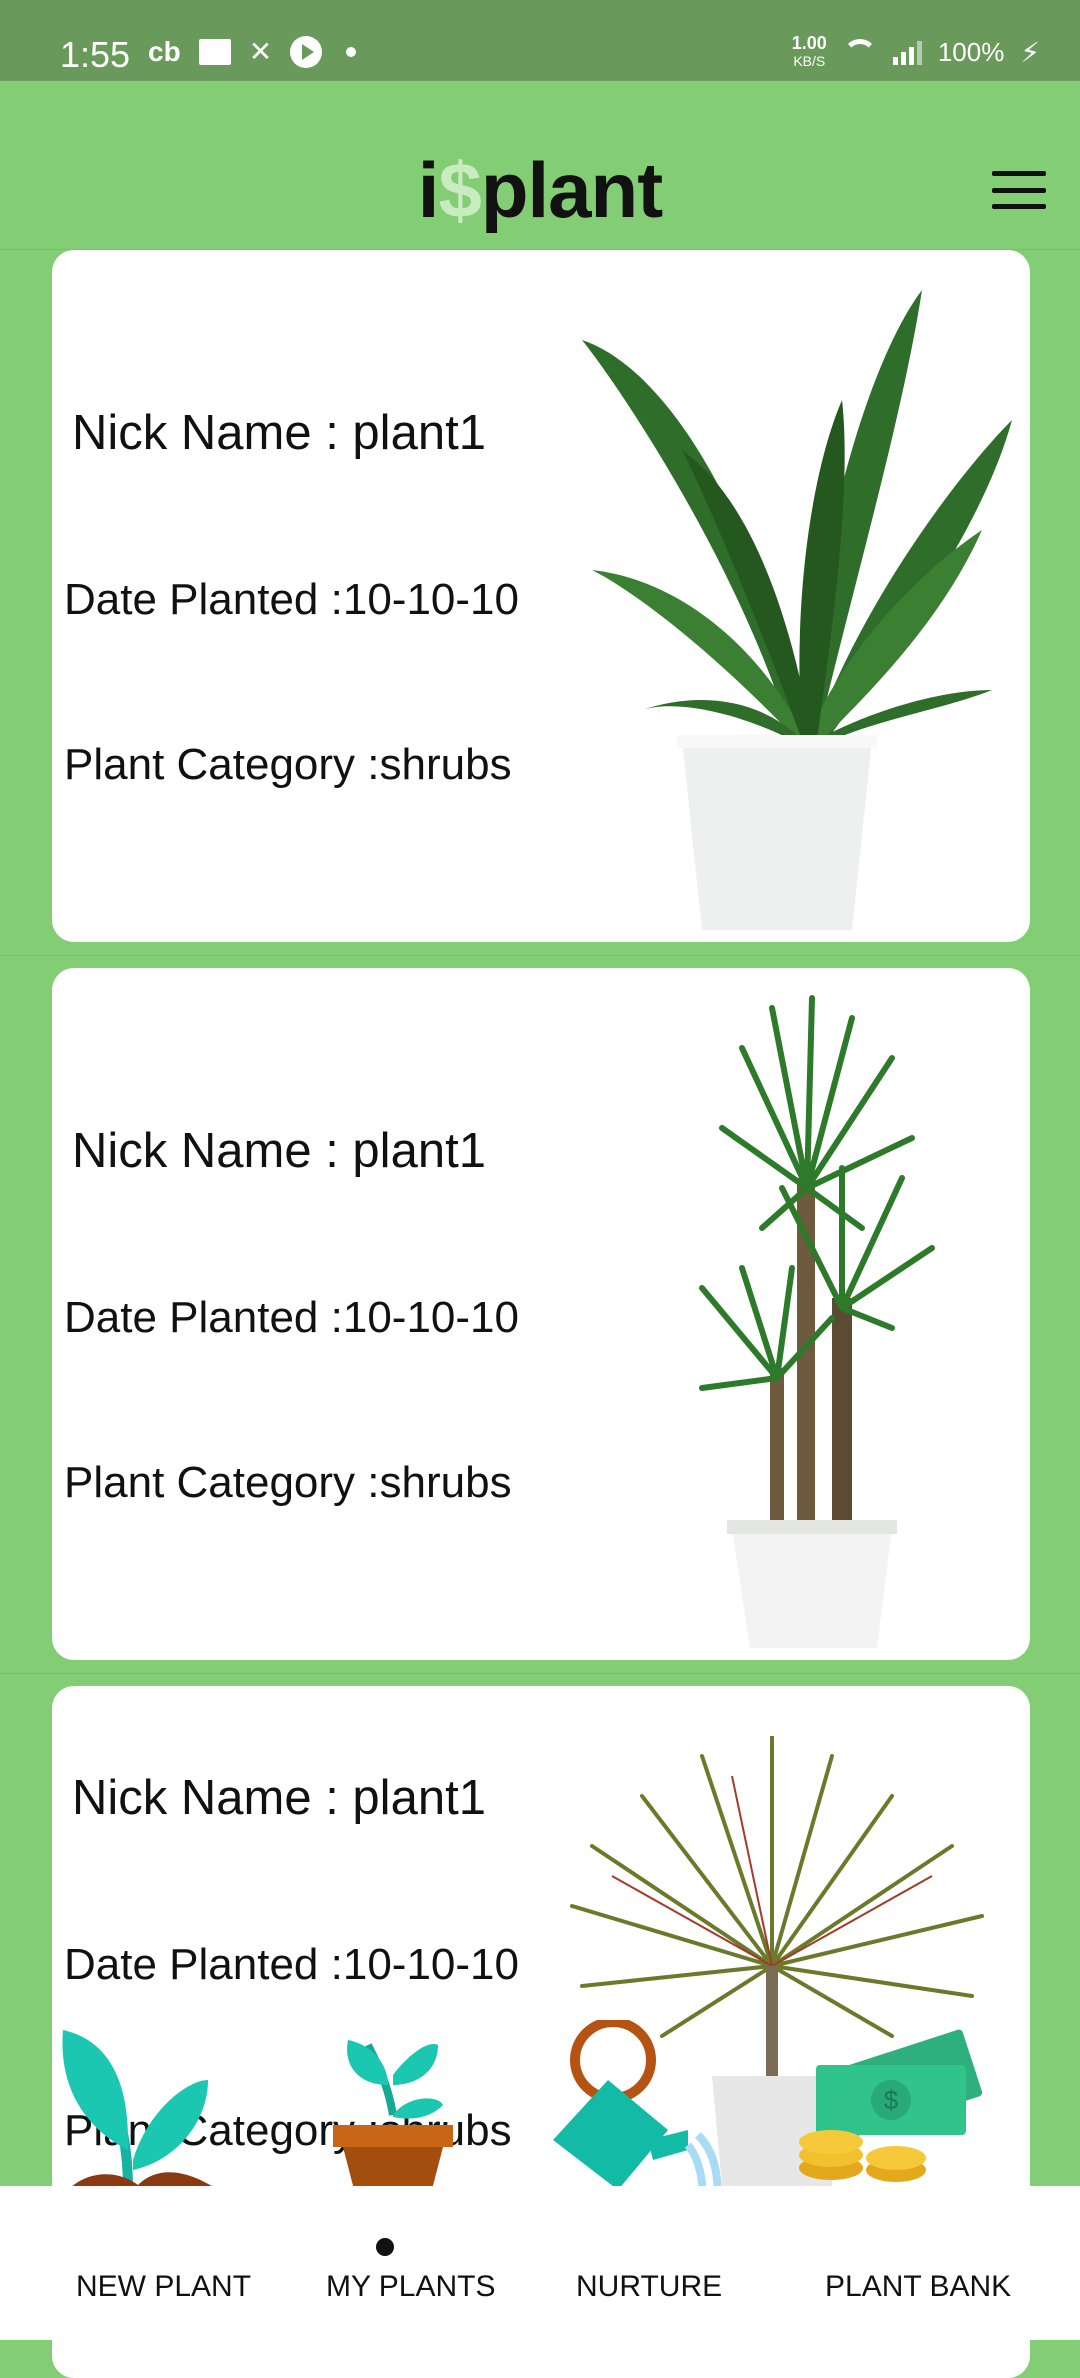 This screenshot has height=2378, width=1080. Describe the element at coordinates (385, 2247) in the screenshot. I see `active-tab-indicator` at that location.